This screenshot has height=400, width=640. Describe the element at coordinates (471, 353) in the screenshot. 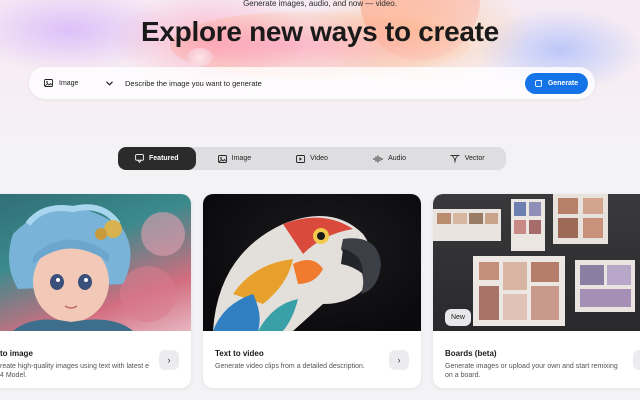

I see `card-title: Boards (beta)` at that location.